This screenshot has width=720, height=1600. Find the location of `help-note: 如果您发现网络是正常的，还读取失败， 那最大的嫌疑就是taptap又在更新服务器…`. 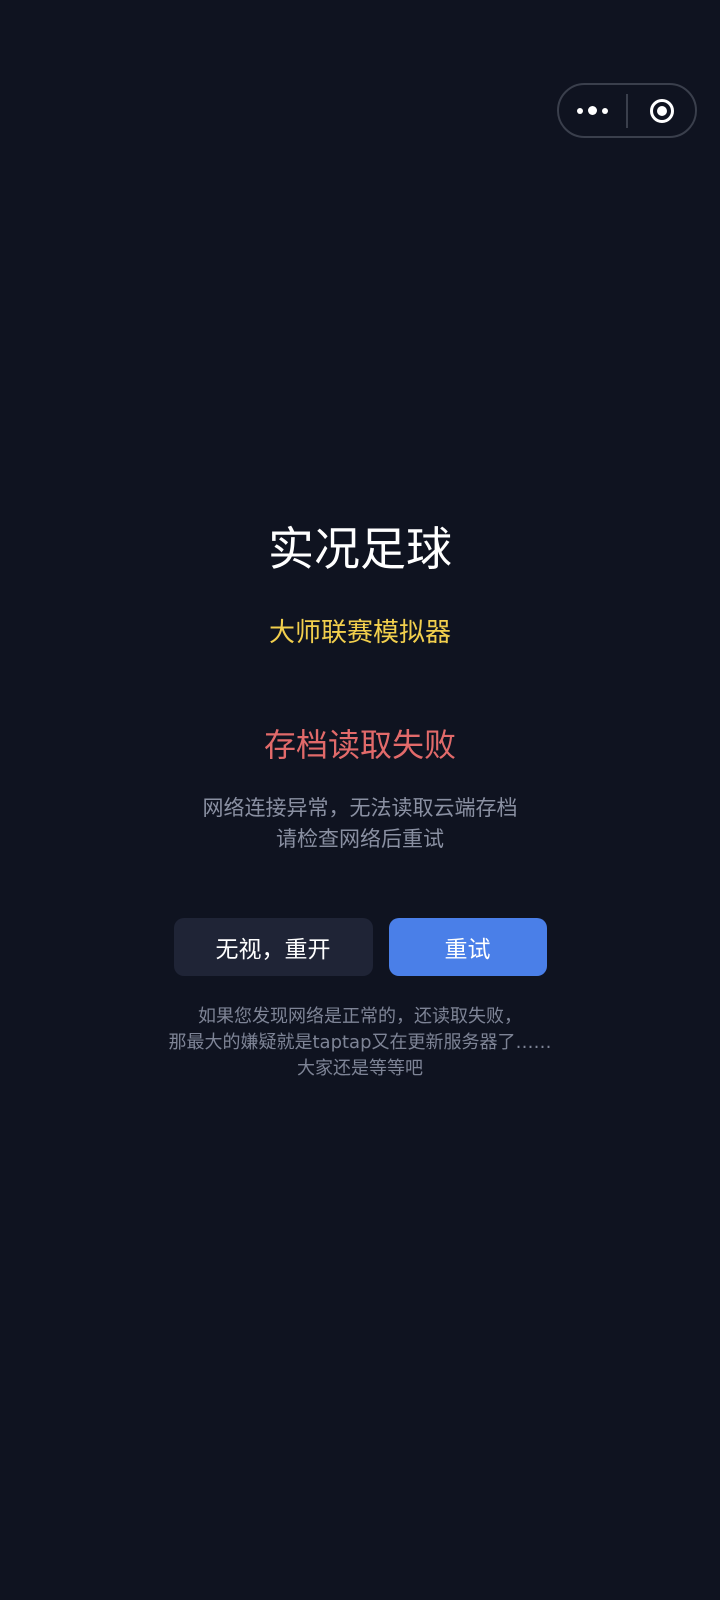

help-note: 如果您发现网络是正常的，还读取失败， 那最大的嫌疑就是taptap又在更新服务器… is located at coordinates (360, 1043).